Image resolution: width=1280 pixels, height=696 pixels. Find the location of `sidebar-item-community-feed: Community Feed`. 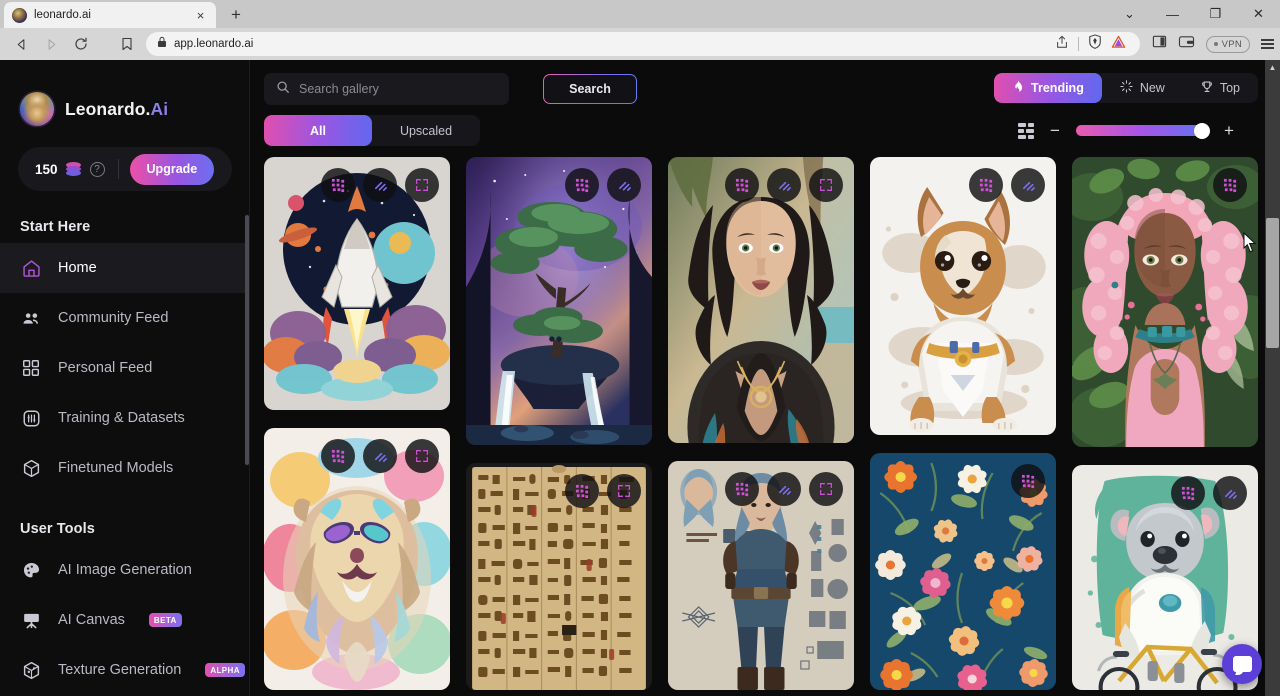

sidebar-item-community-feed: Community Feed is located at coordinates (125, 318).